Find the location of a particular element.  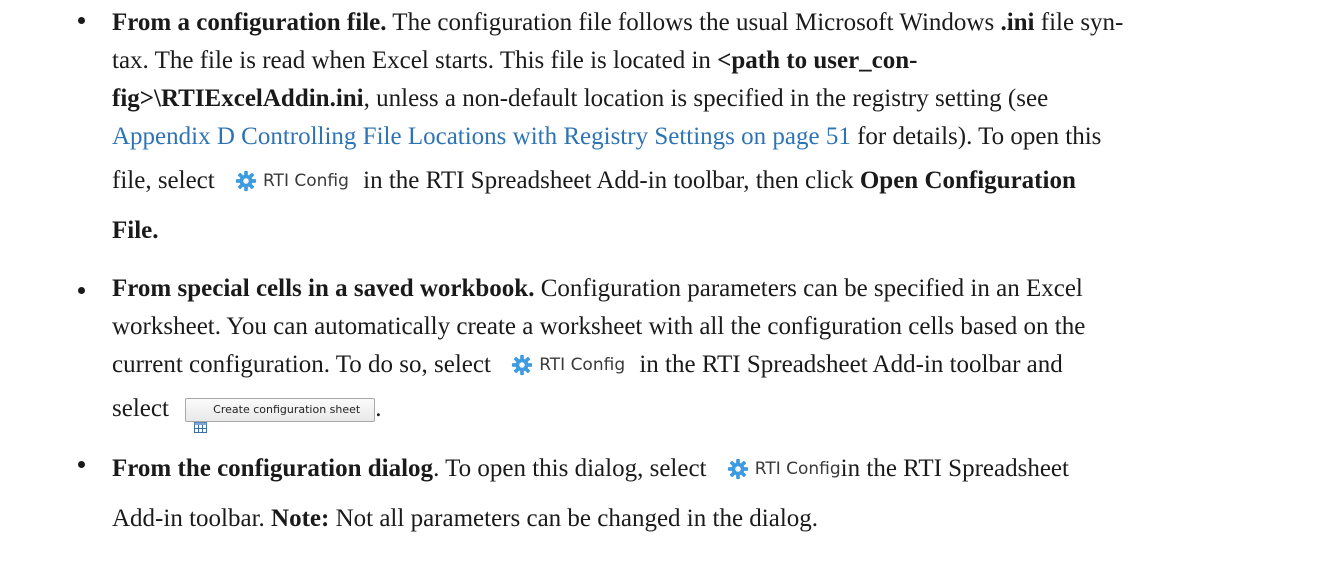

text-line: select Create configuration sheet. is located at coordinates (709, 409).